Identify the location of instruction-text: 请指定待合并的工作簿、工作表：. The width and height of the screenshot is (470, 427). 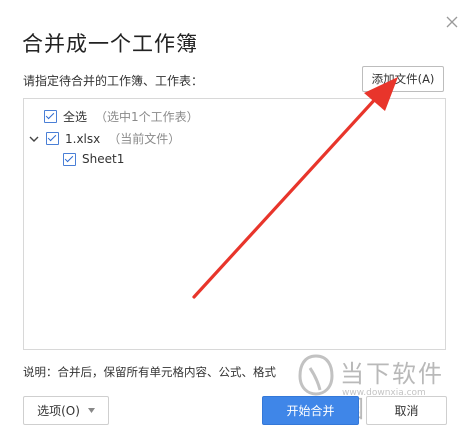
(113, 81).